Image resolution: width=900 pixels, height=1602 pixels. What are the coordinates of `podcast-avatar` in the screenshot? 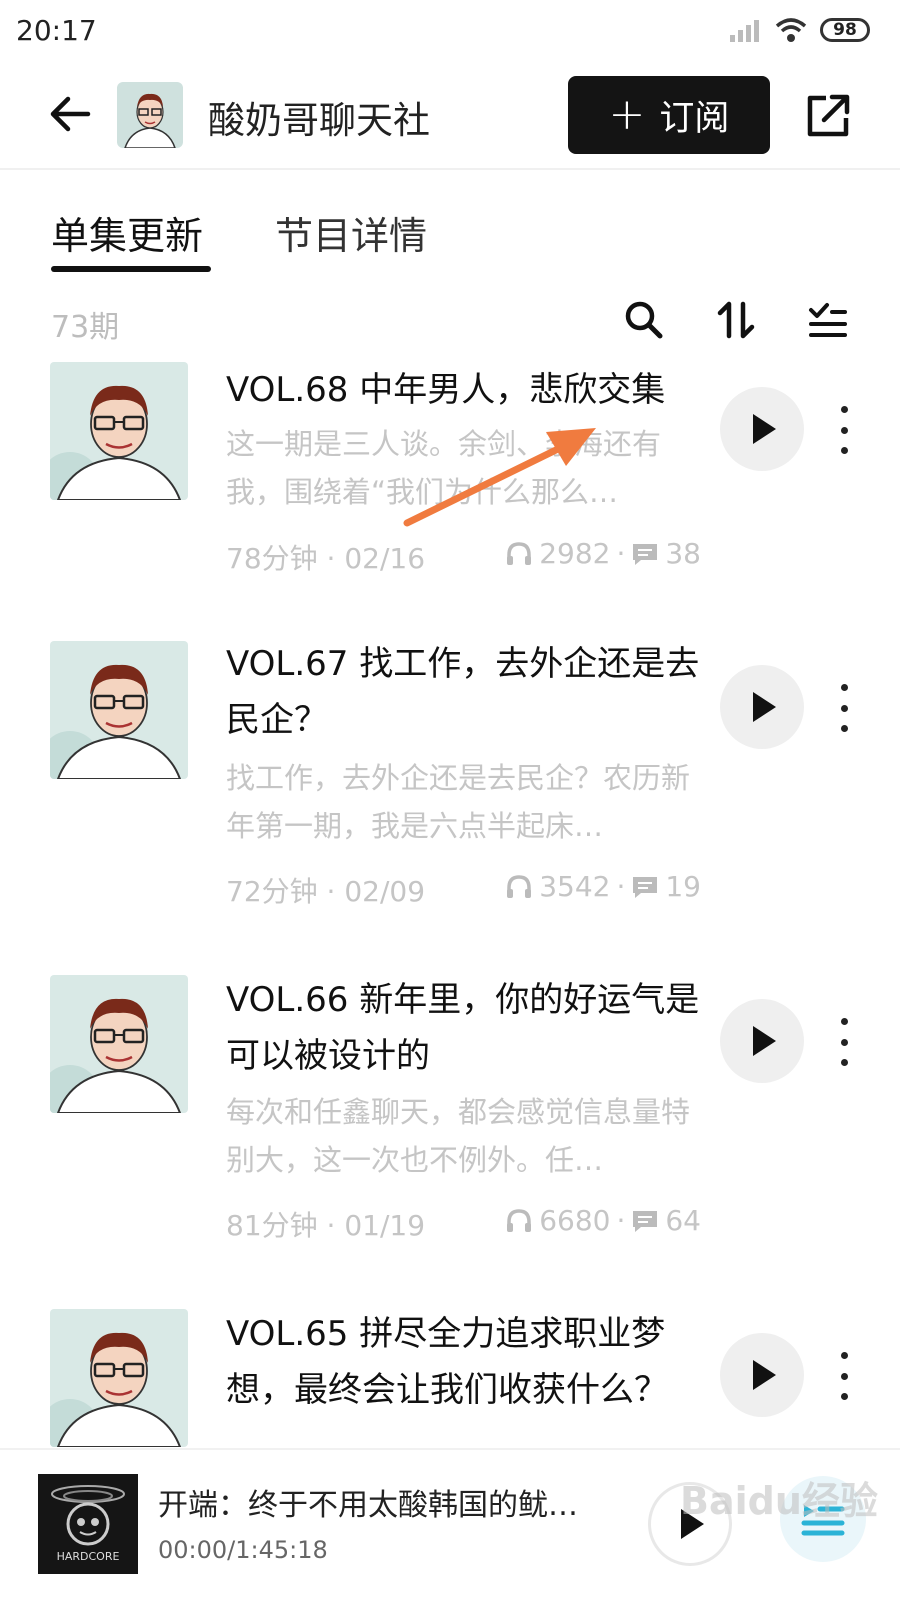 It's located at (150, 115).